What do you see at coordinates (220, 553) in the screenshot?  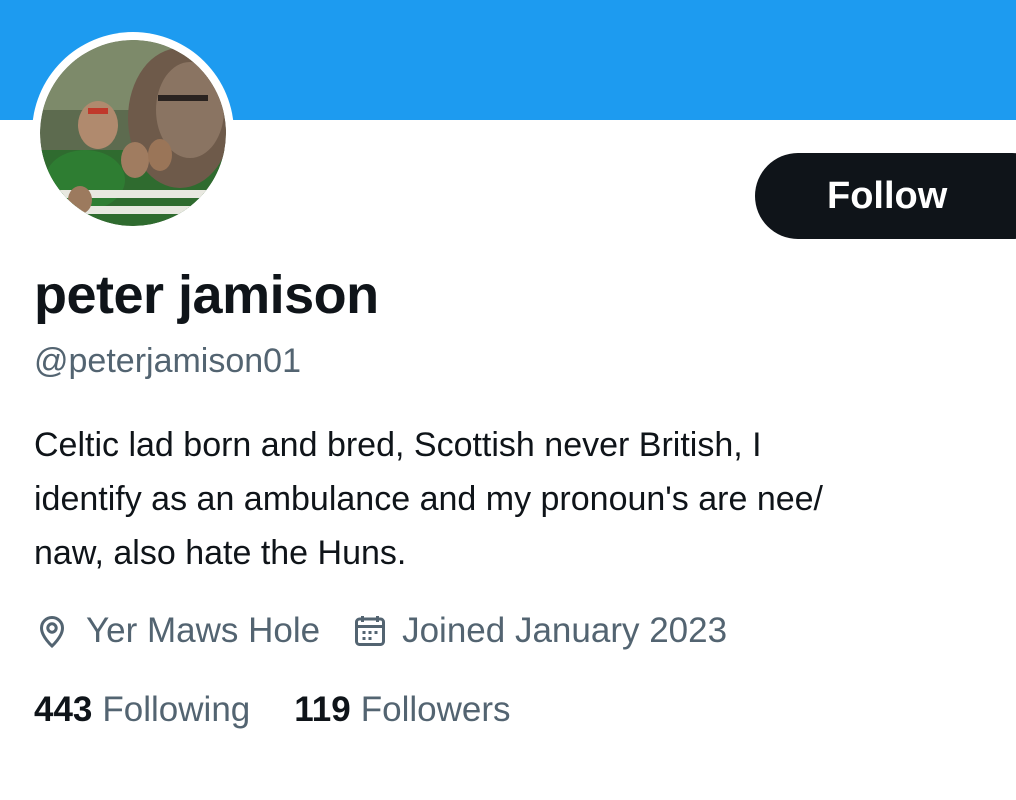 I see `bio-line: naw, also hate the Huns.` at bounding box center [220, 553].